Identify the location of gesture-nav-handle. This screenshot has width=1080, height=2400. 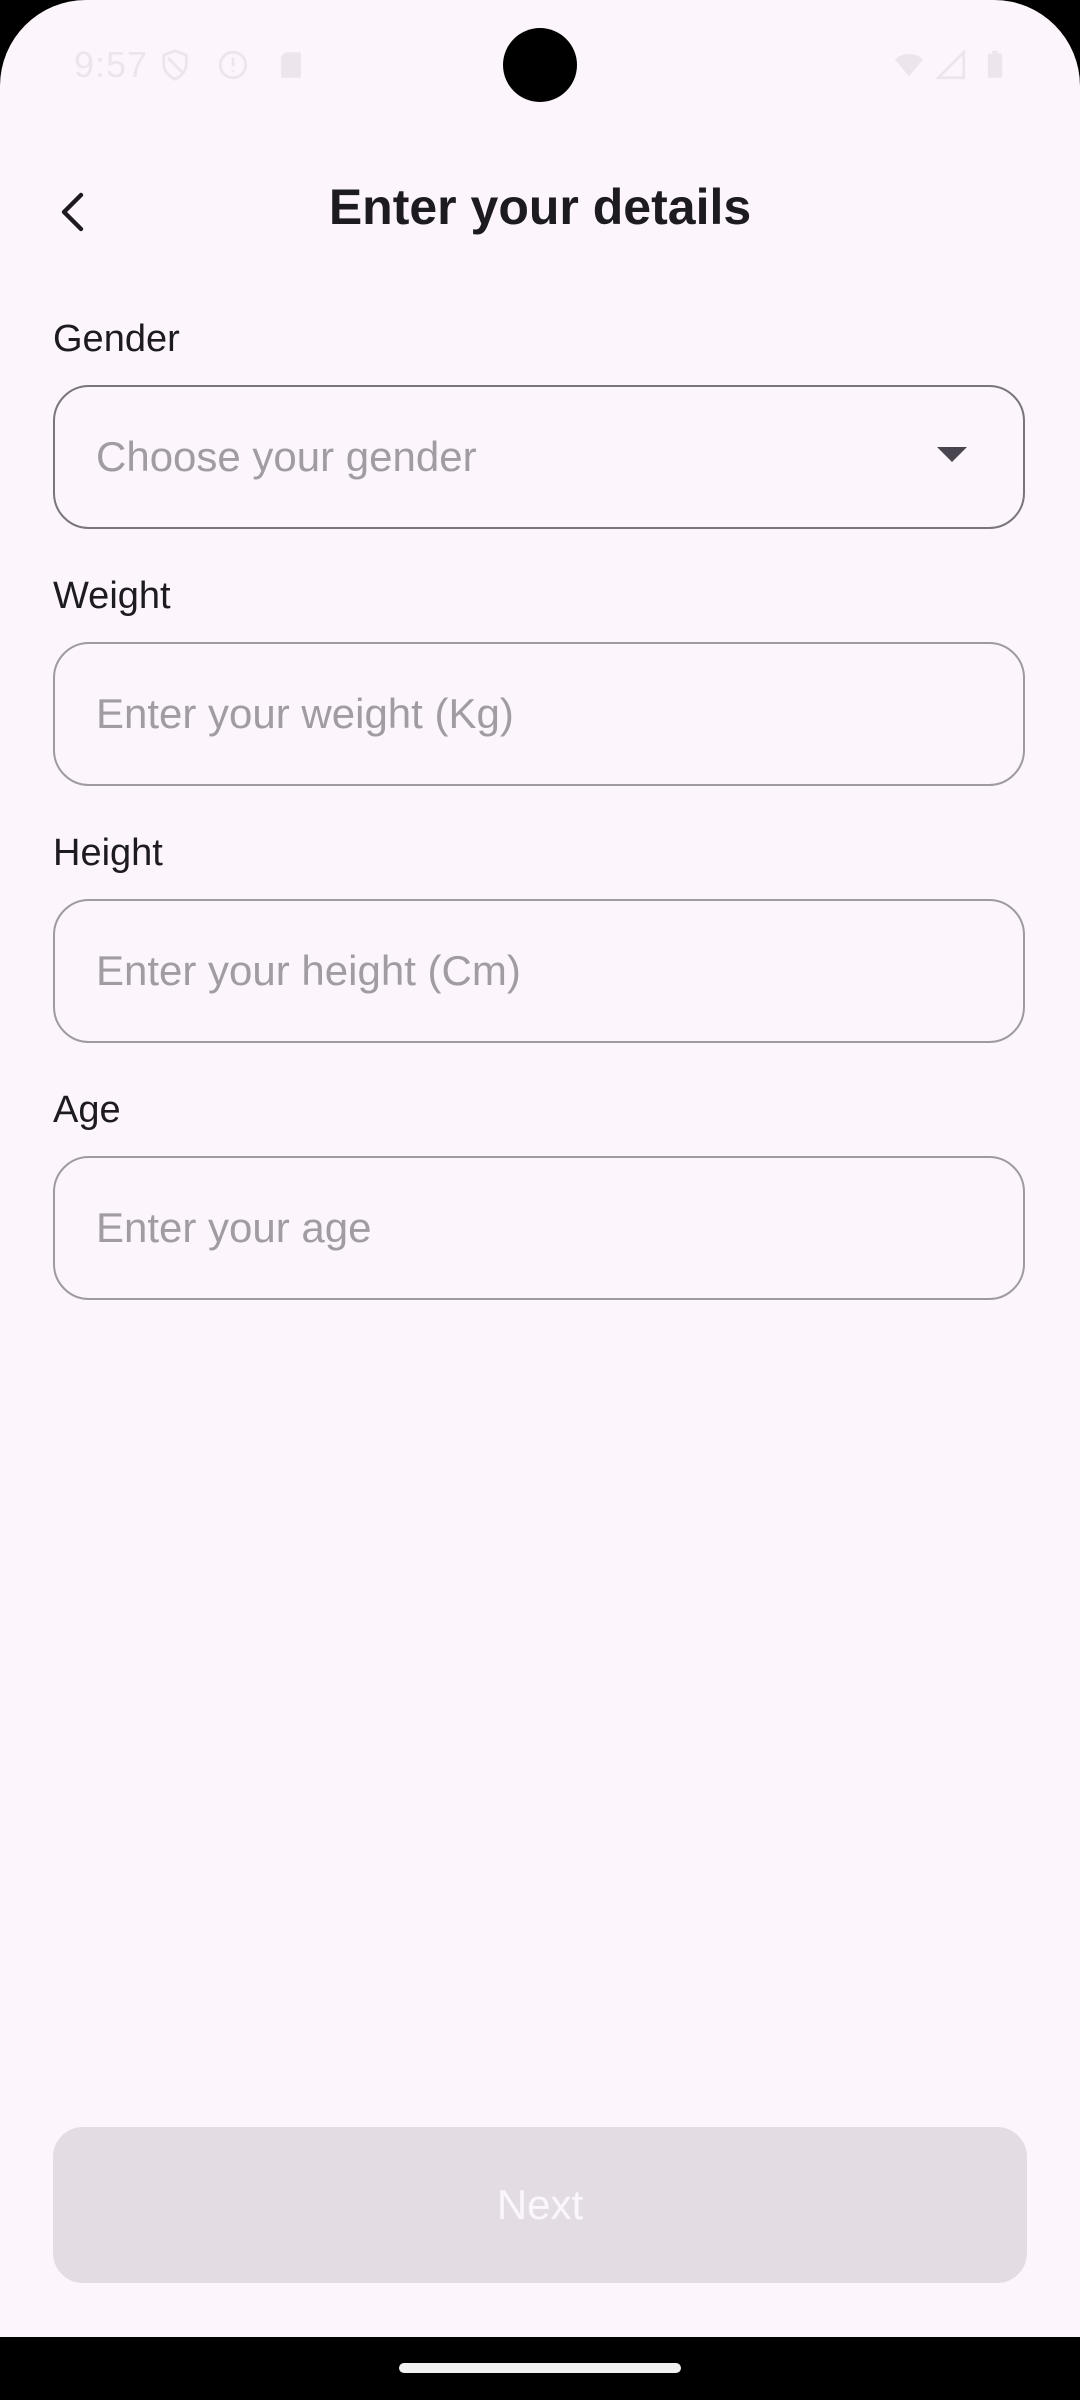
(540, 2368).